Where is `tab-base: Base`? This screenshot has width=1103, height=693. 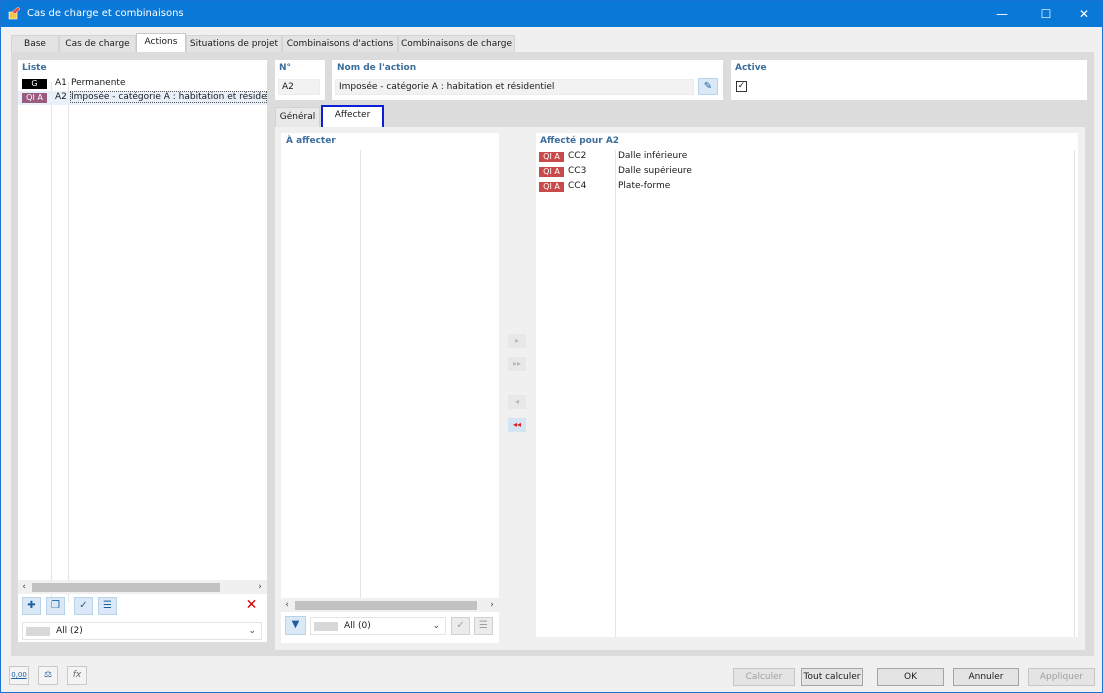 tab-base: Base is located at coordinates (35, 44).